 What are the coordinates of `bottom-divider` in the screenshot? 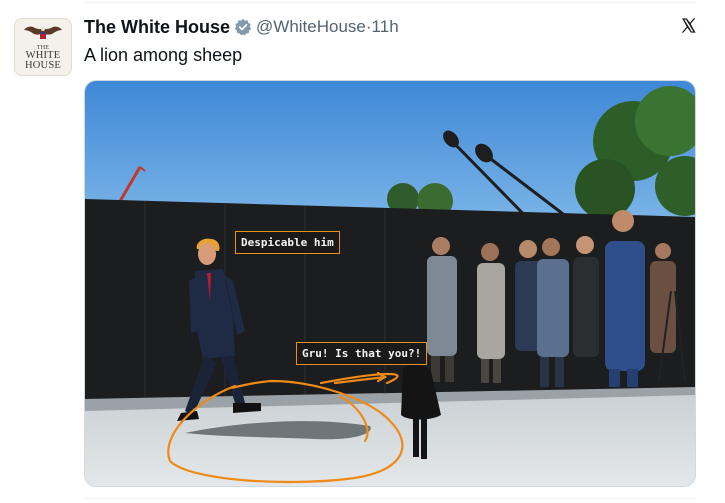 It's located at (390, 498).